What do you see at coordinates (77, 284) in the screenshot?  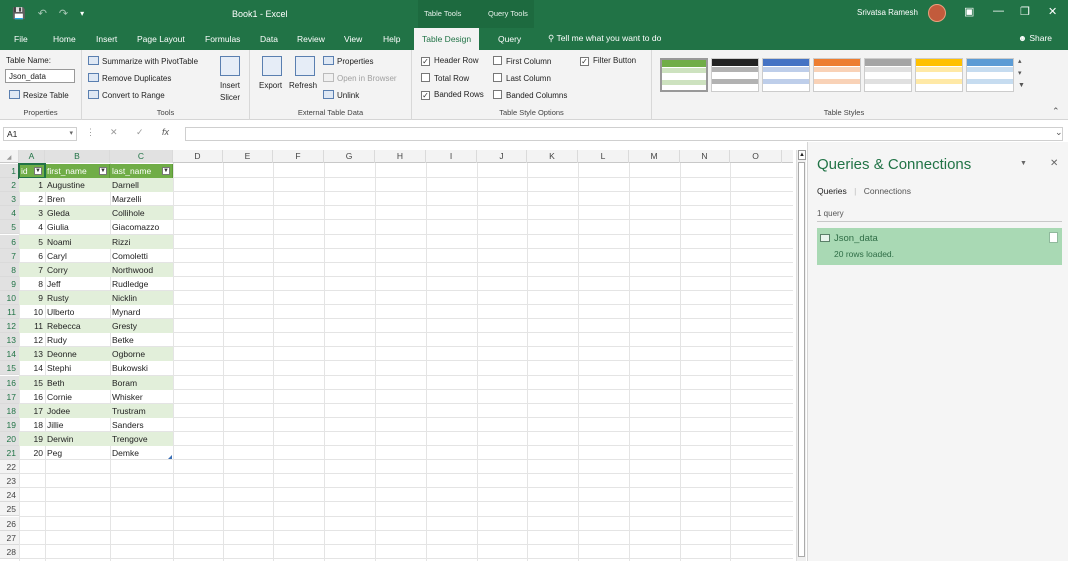 I see `table-cell: Jeff` at bounding box center [77, 284].